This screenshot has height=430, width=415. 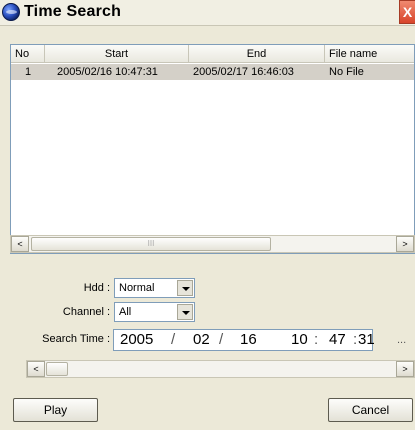 I want to click on hdd-value: Normal, so click(x=137, y=288).